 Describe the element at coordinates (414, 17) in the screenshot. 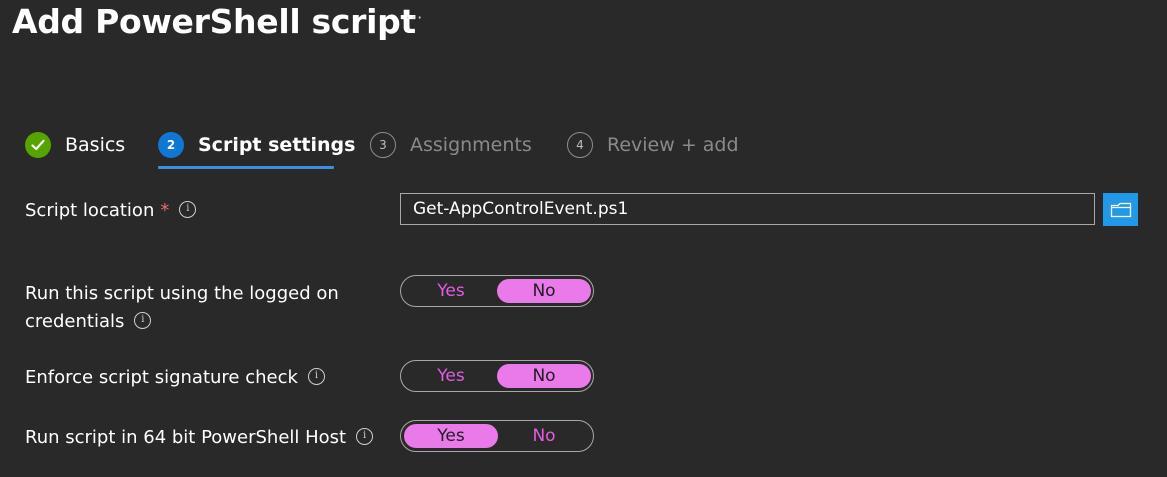

I see `more-options-button: ···` at that location.